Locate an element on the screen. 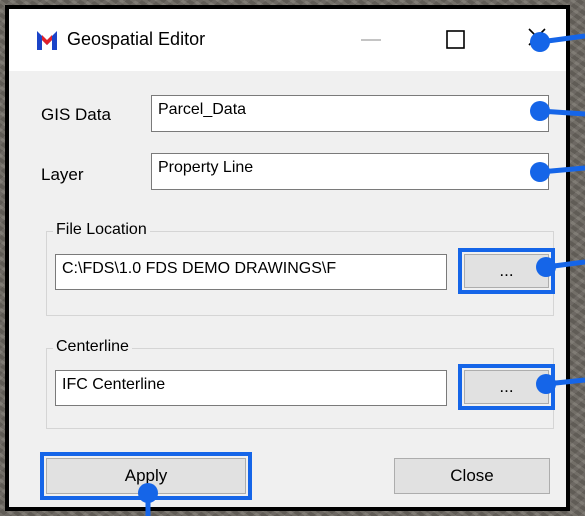 The width and height of the screenshot is (585, 516). layer-label: Layer is located at coordinates (62, 174).